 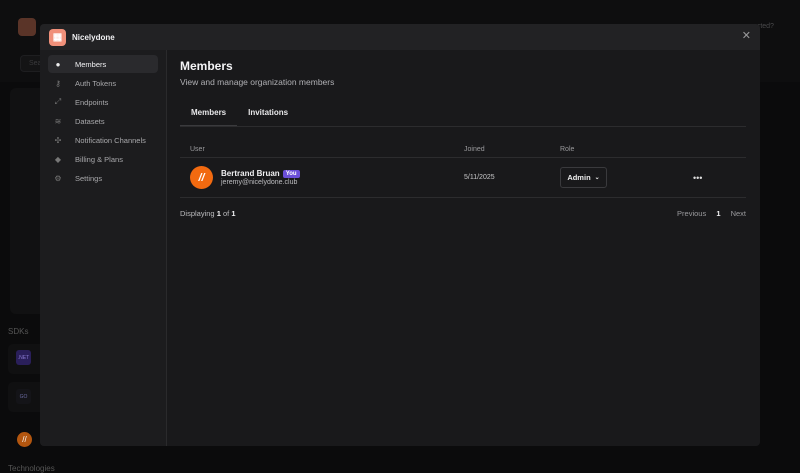 What do you see at coordinates (23, 396) in the screenshot?
I see `go-icon: GO` at bounding box center [23, 396].